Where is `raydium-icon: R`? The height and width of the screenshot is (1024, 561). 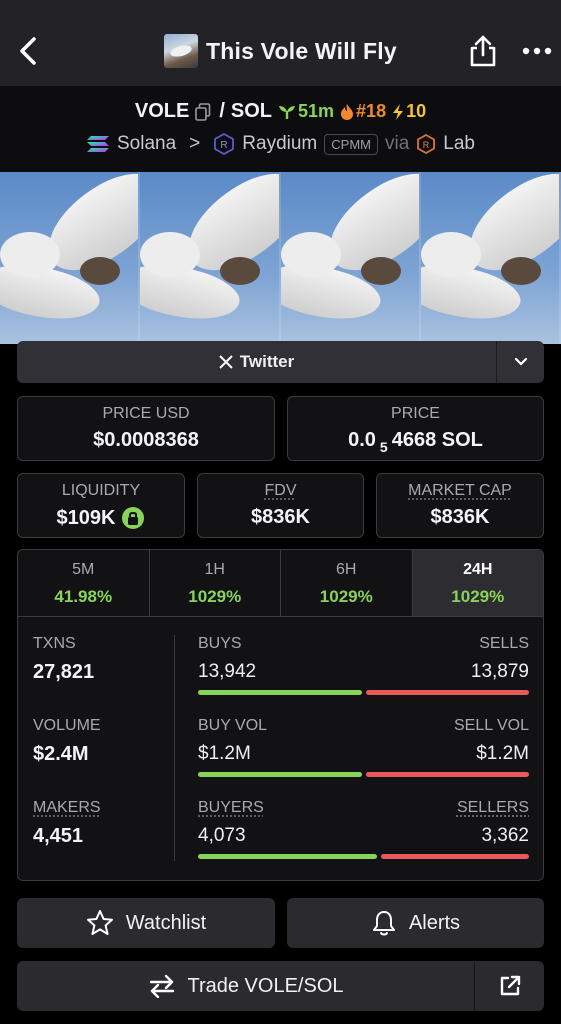 raydium-icon: R is located at coordinates (224, 144).